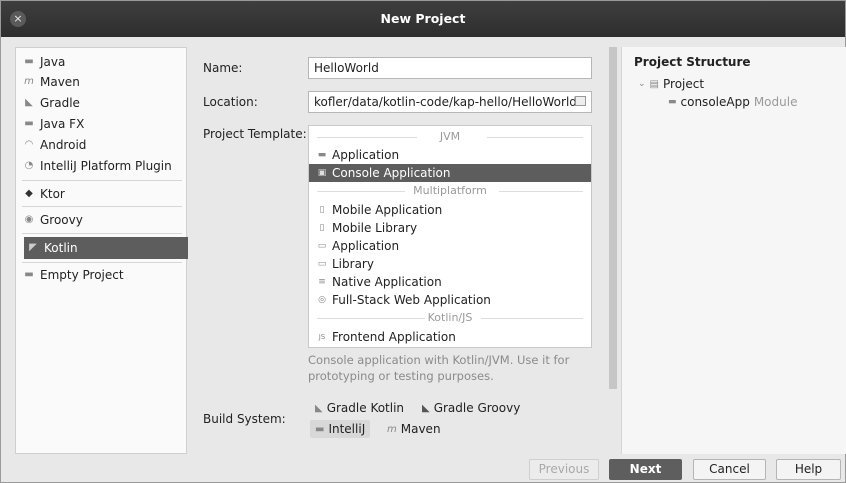 The width and height of the screenshot is (846, 483). What do you see at coordinates (82, 275) in the screenshot?
I see `generator-label: Empty Project` at bounding box center [82, 275].